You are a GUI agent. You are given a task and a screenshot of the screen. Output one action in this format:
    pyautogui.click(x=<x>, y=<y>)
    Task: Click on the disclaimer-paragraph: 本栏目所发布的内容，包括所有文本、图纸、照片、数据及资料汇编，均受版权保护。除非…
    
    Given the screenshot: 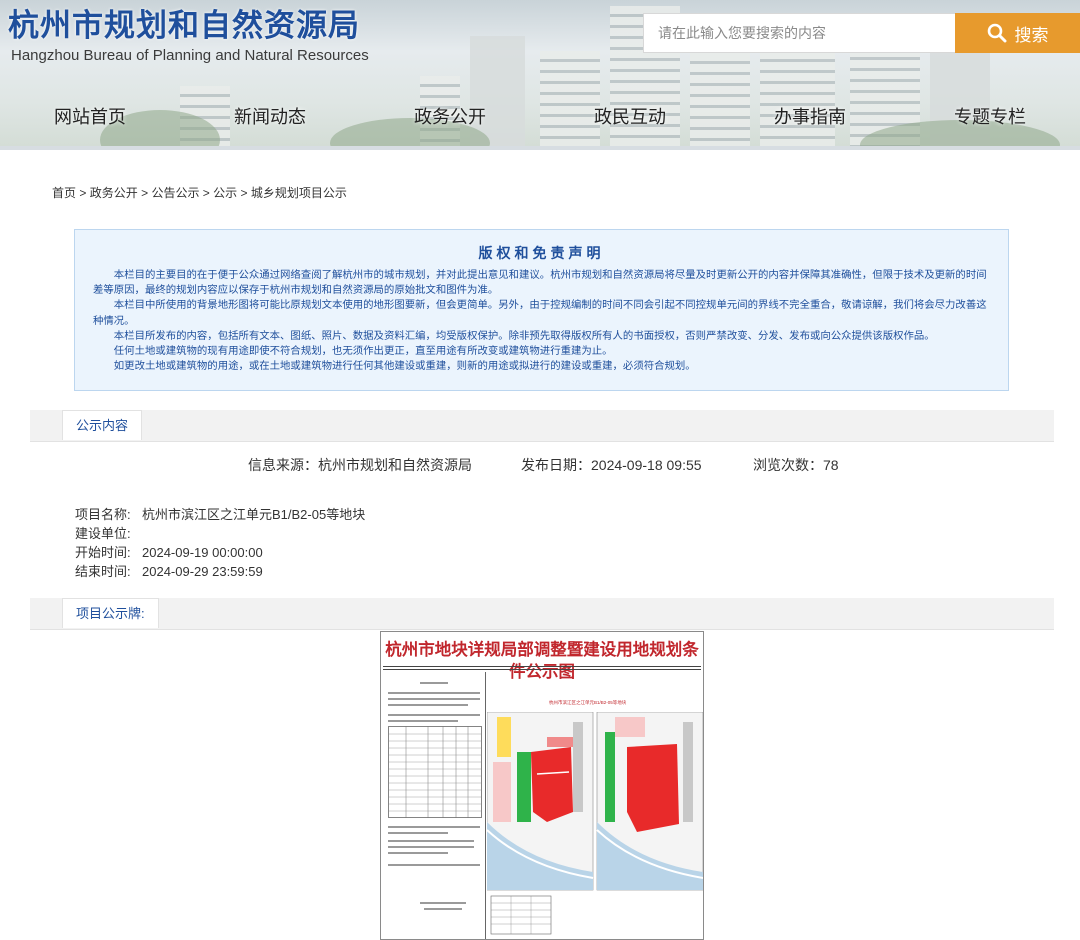 What is the action you would take?
    pyautogui.click(x=524, y=336)
    